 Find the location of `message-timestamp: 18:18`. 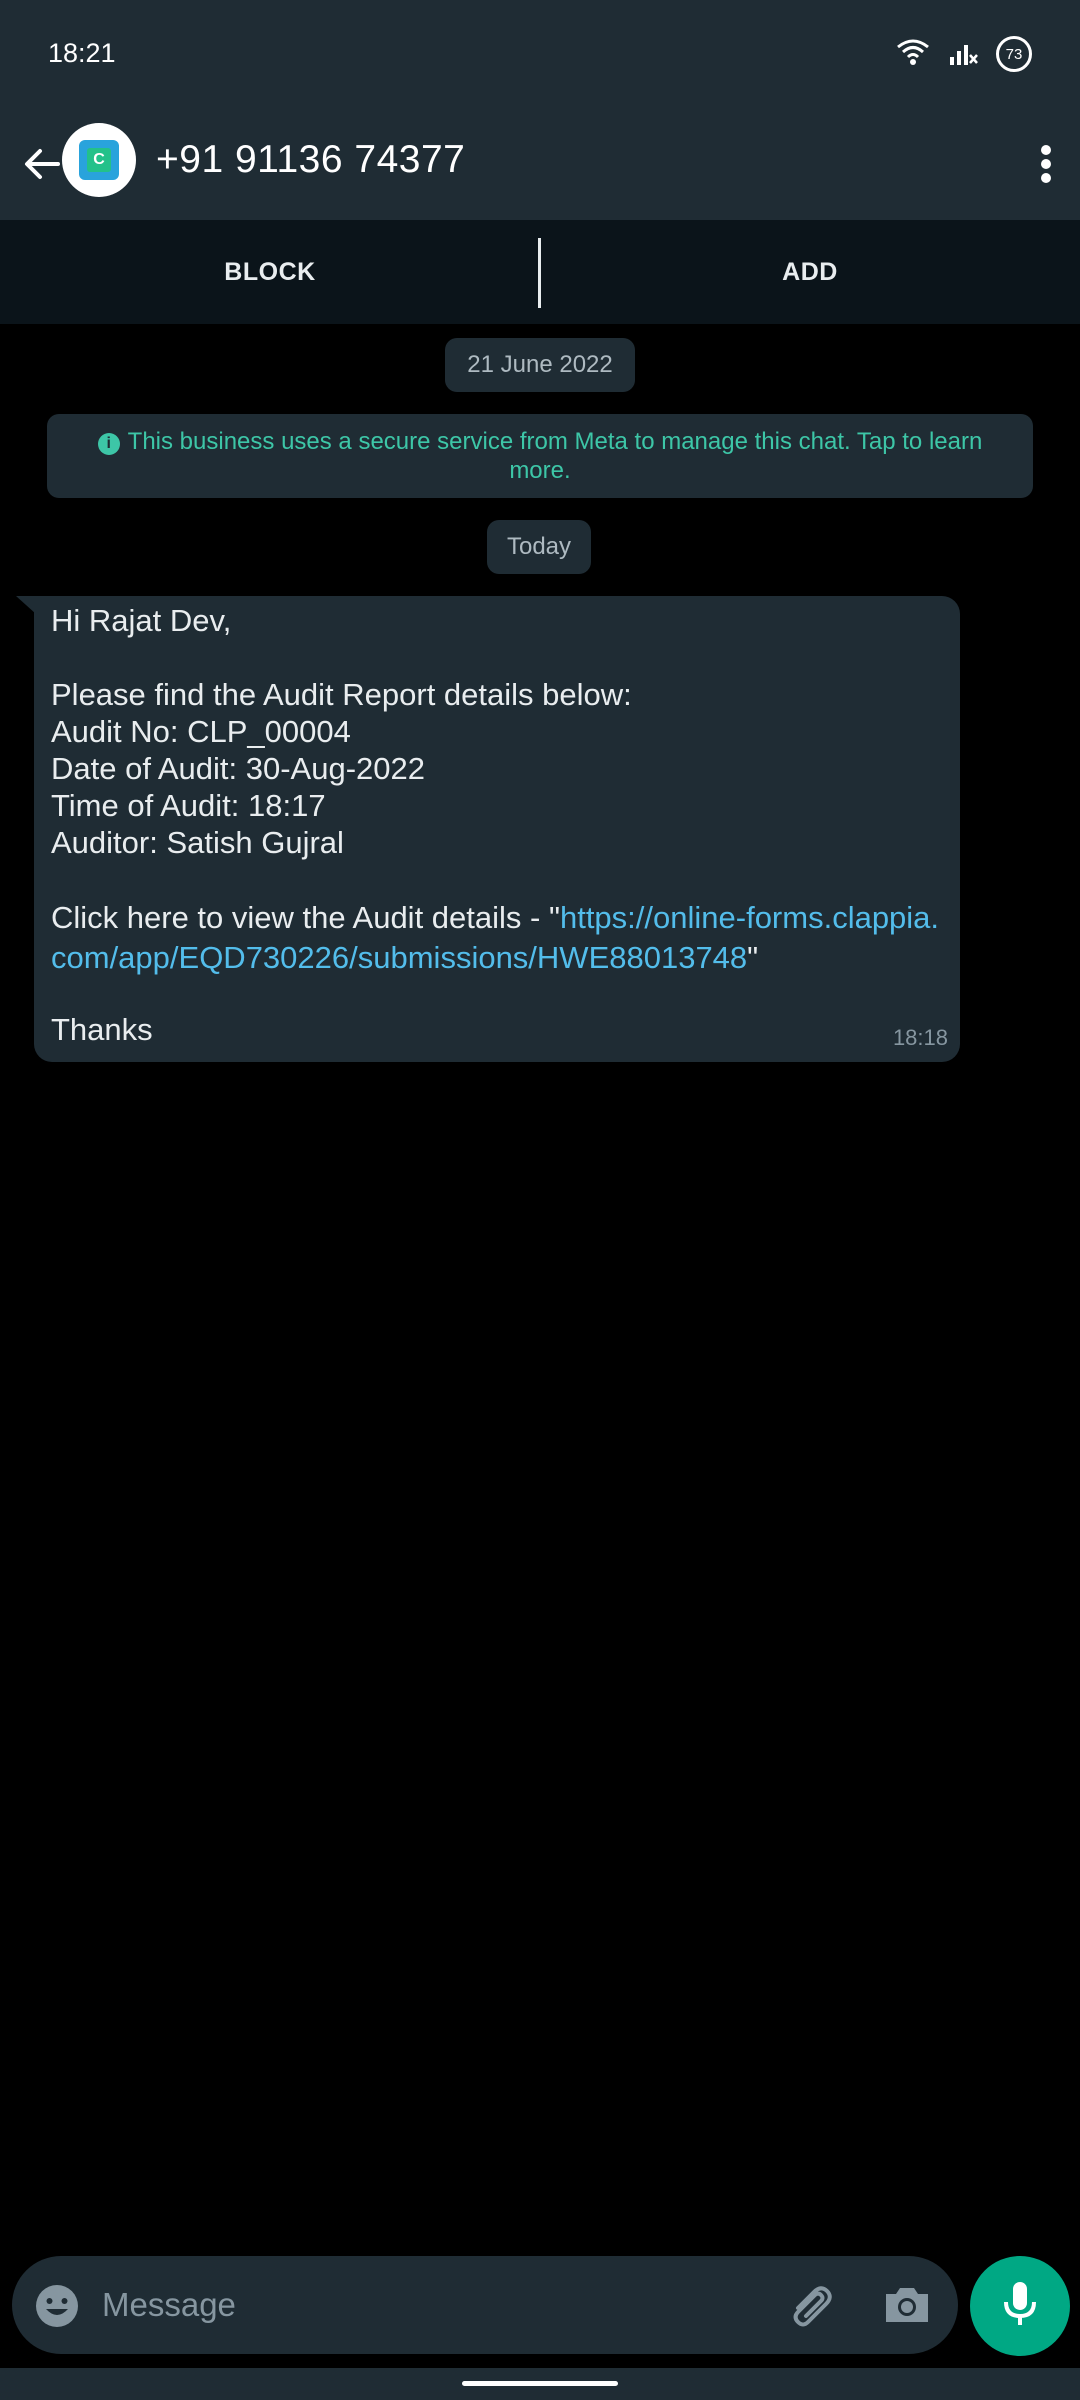

message-timestamp: 18:18 is located at coordinates (920, 1037).